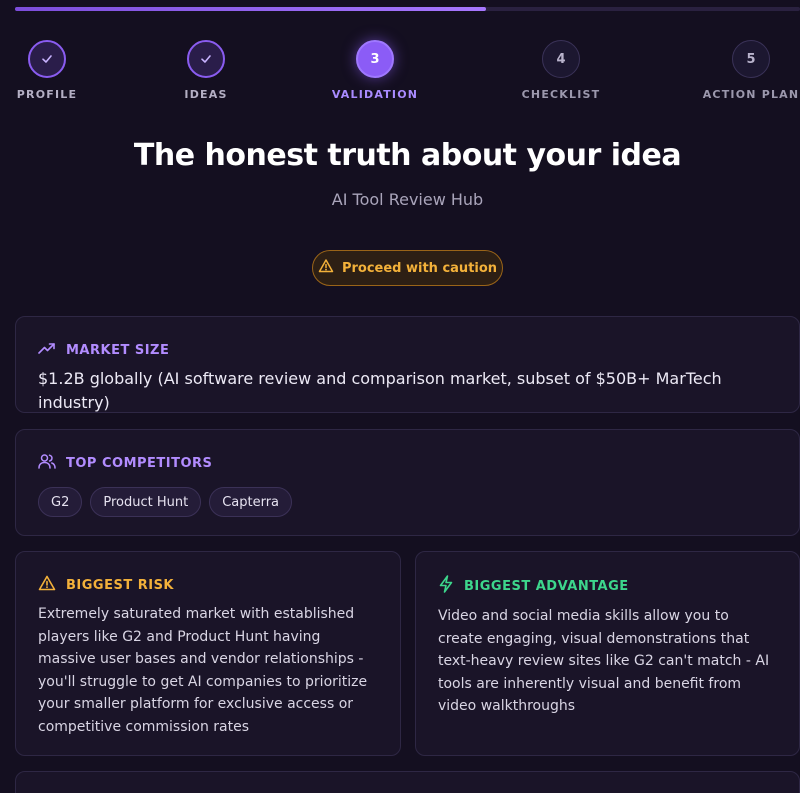 The width and height of the screenshot is (800, 793). I want to click on step-label: ACTION PLAN, so click(751, 94).